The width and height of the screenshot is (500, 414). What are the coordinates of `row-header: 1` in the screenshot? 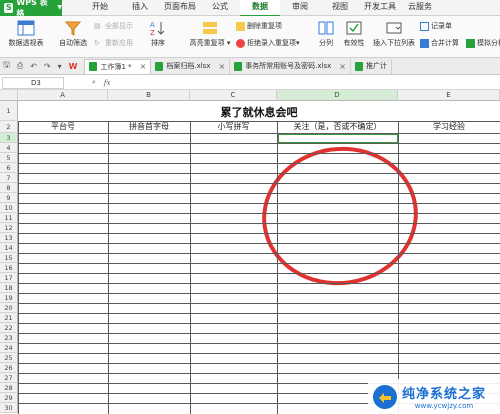 It's located at (9, 111).